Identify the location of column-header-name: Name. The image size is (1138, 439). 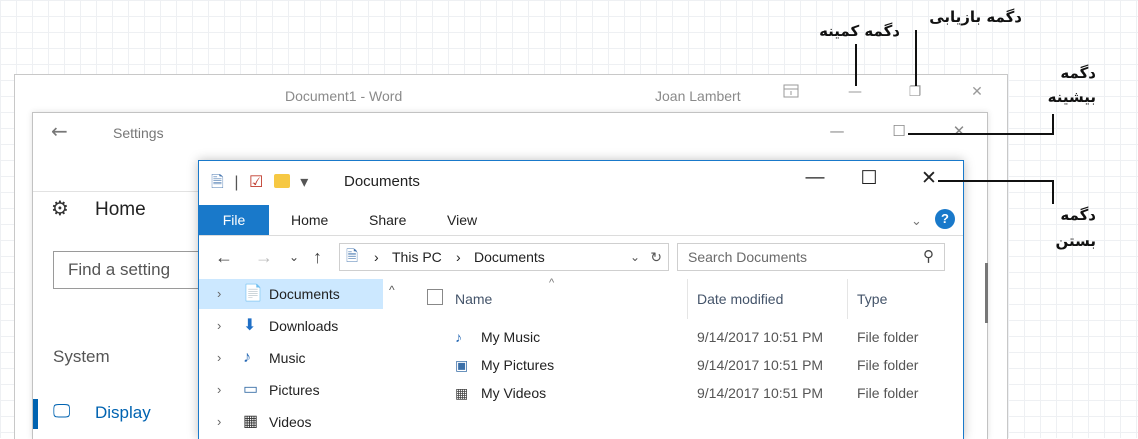
(473, 299).